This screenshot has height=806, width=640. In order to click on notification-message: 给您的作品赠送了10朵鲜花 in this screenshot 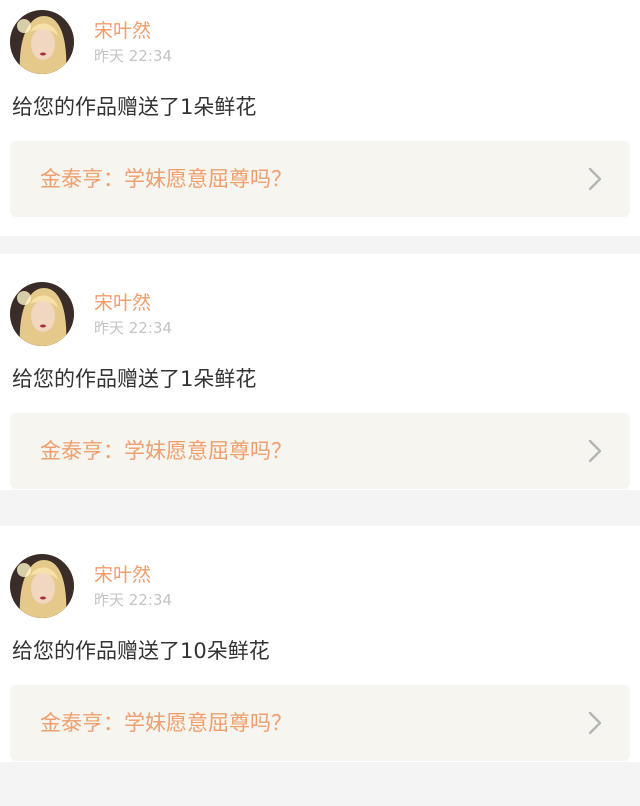, I will do `click(141, 651)`.